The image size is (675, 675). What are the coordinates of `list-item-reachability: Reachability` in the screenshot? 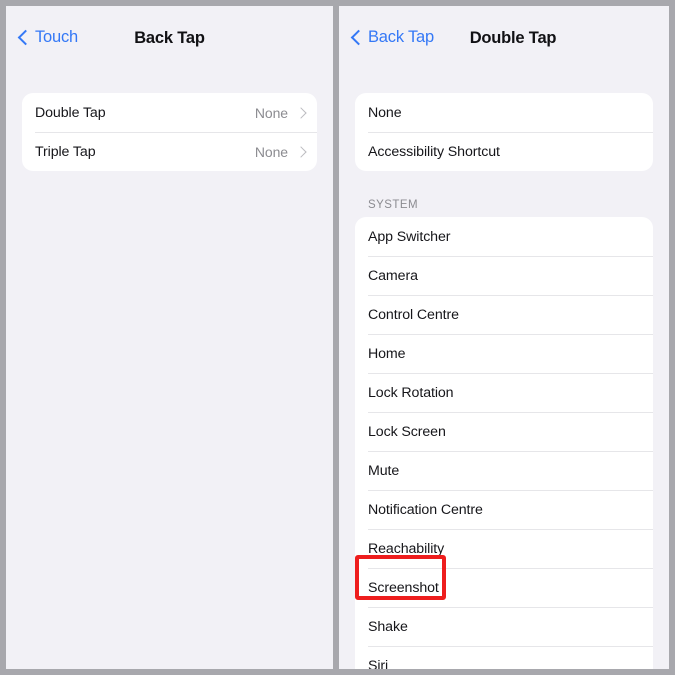 It's located at (504, 548).